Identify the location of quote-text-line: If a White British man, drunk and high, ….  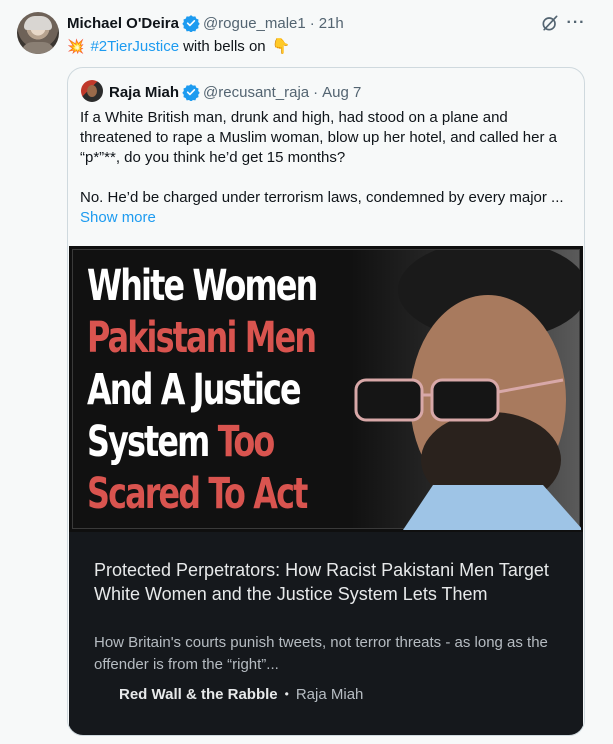
(294, 117).